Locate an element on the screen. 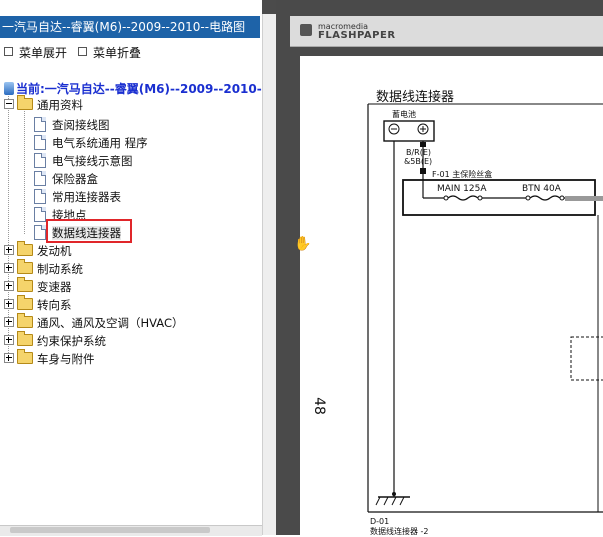 Image resolution: width=603 pixels, height=537 pixels. tree-folder-label: 转向系 is located at coordinates (54, 305).